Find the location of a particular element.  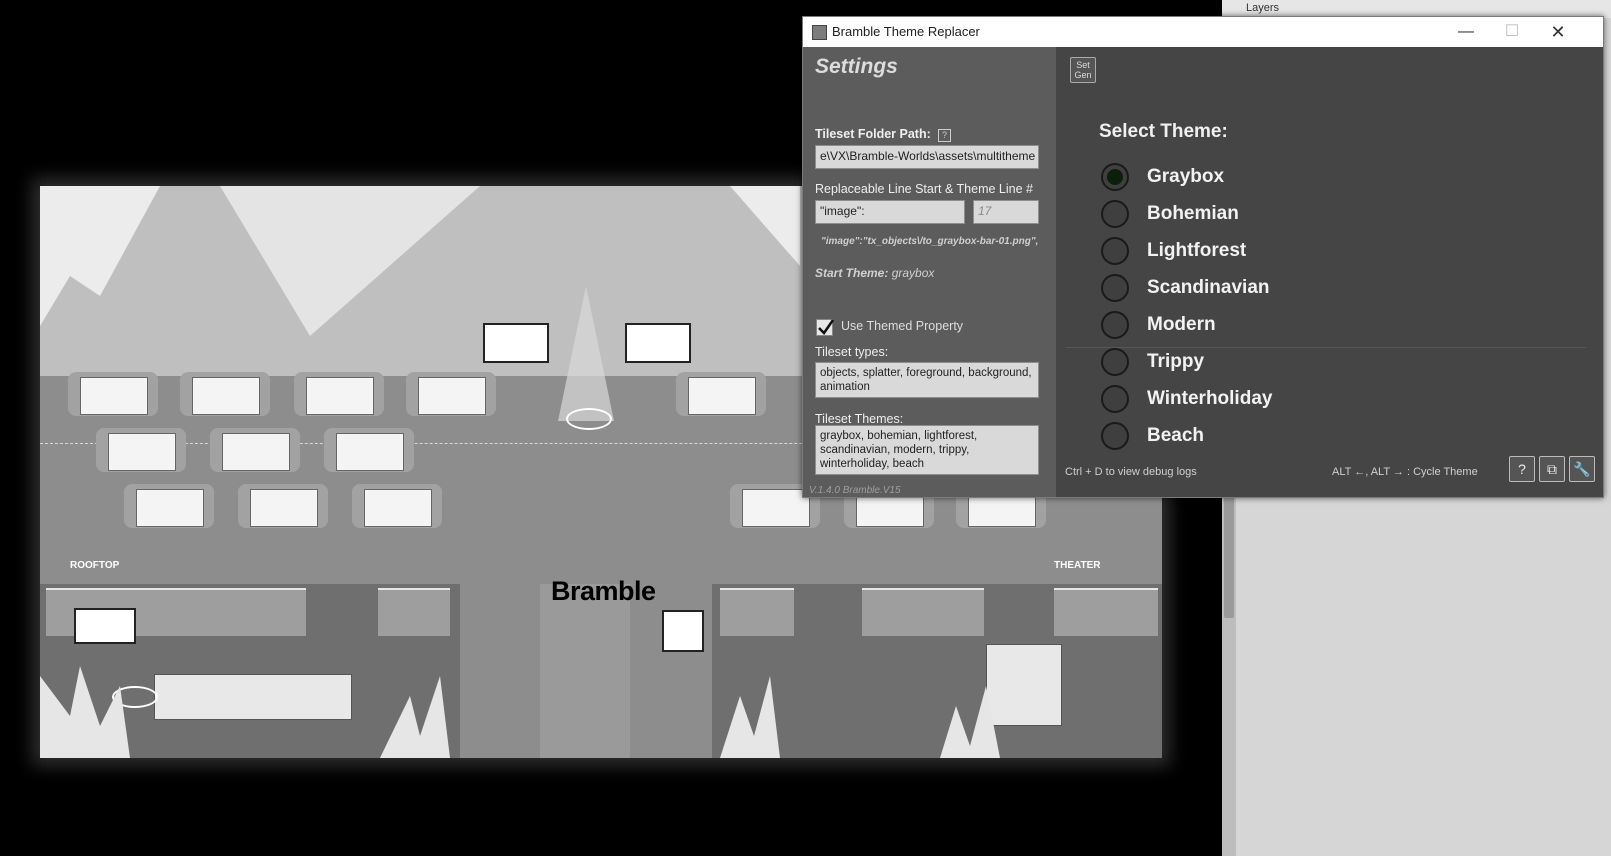

theme-option-lightforest: Lightforest is located at coordinates (1341, 252).